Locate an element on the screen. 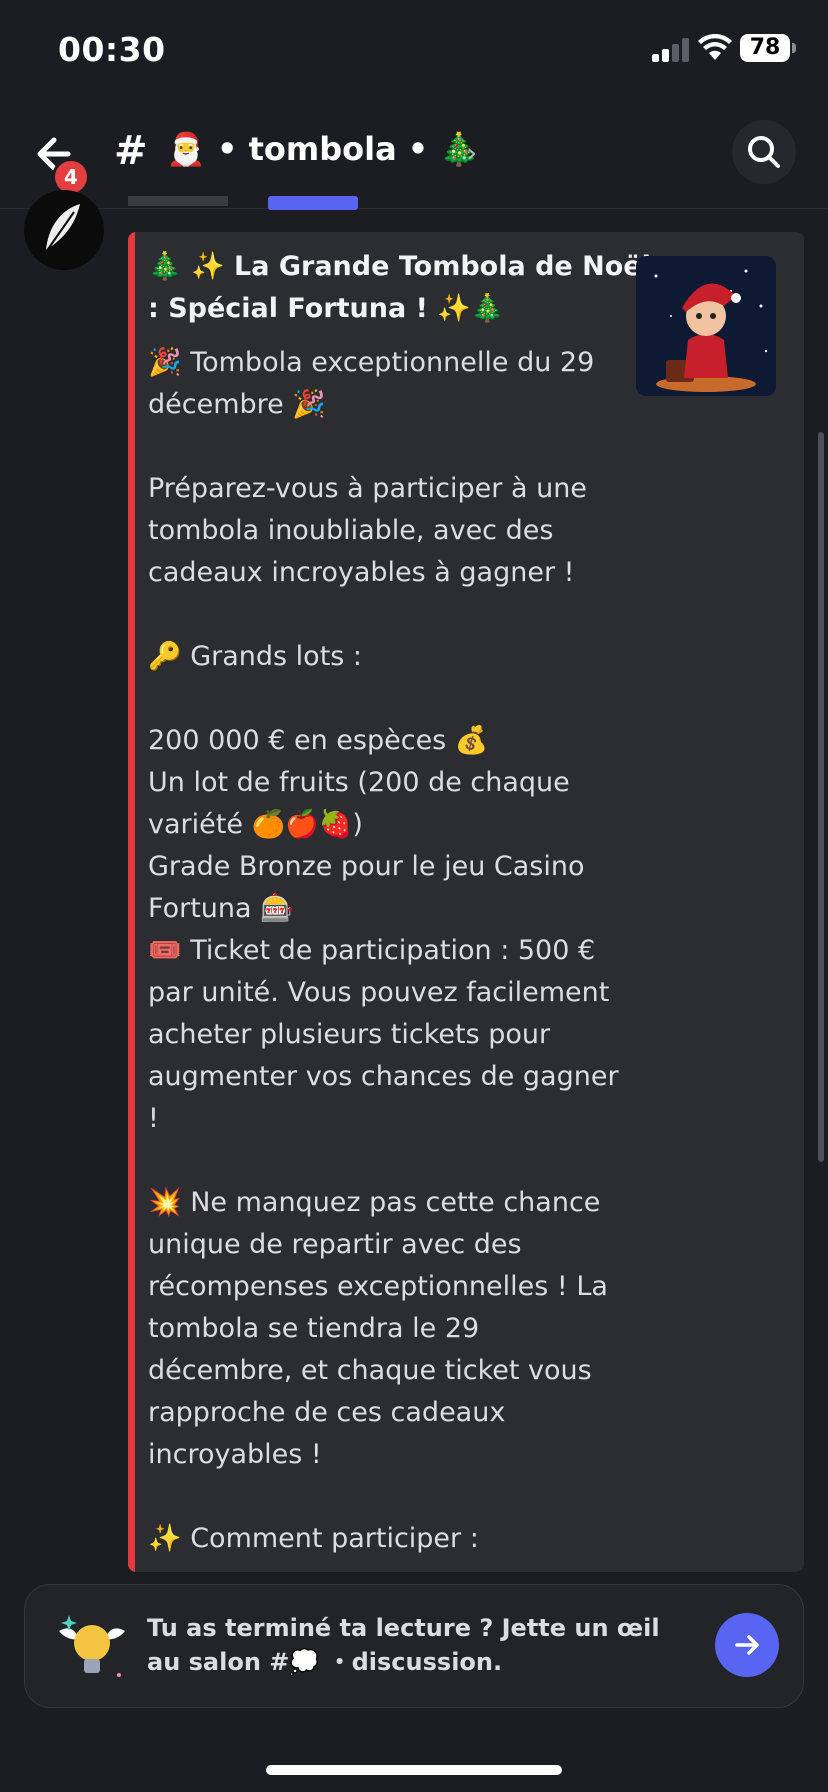 The width and height of the screenshot is (828, 1792). chevron-right-icon: › is located at coordinates (471, 152).